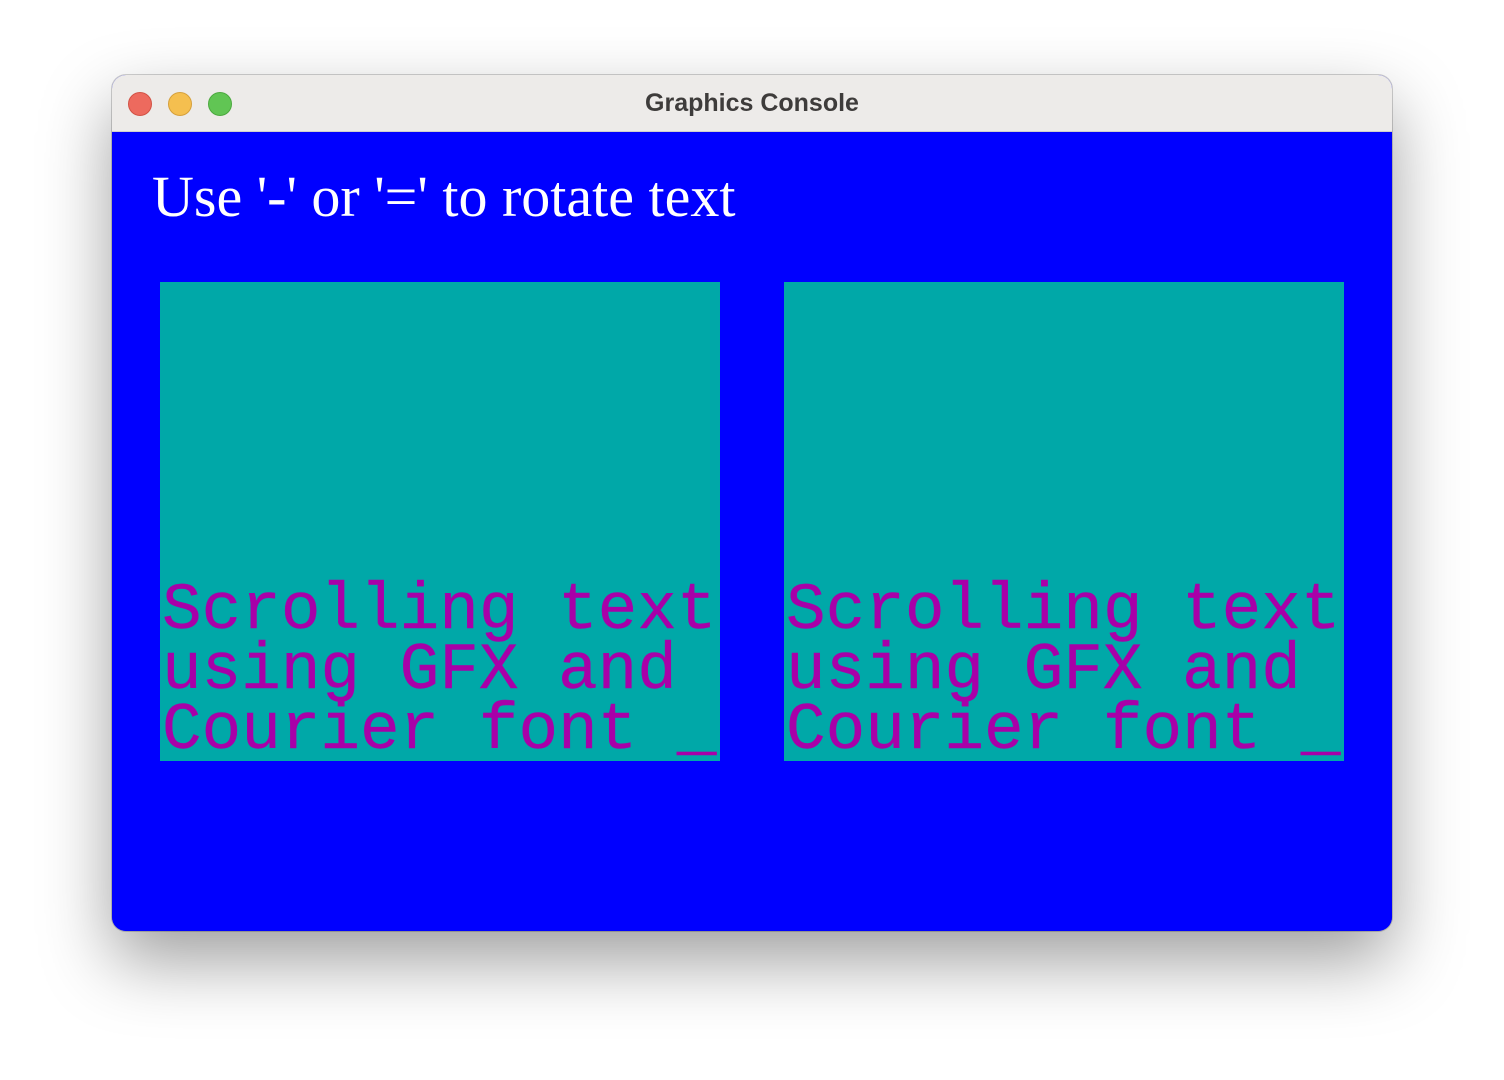 The image size is (1504, 1080). I want to click on window-title: Graphics Console, so click(752, 103).